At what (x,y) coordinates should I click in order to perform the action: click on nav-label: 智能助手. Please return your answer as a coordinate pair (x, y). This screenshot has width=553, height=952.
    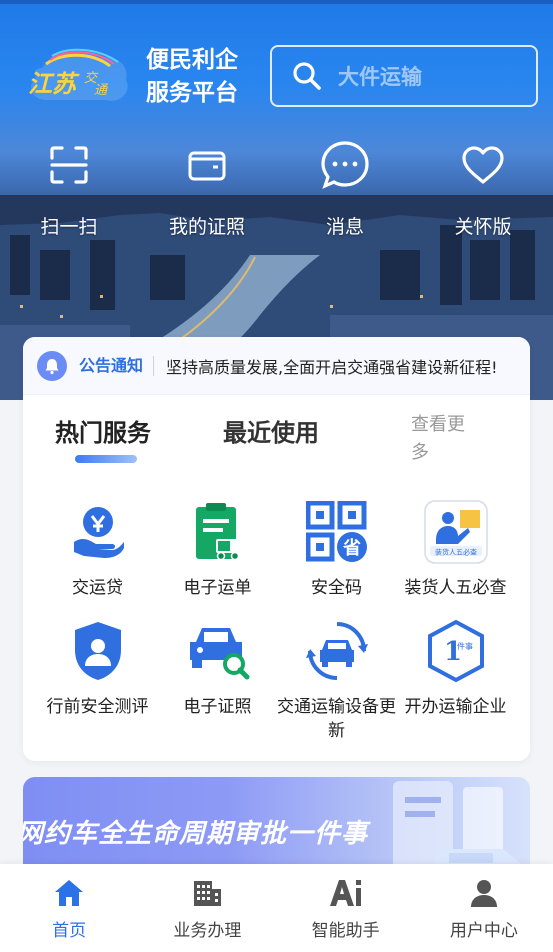
    Looking at the image, I should click on (345, 931).